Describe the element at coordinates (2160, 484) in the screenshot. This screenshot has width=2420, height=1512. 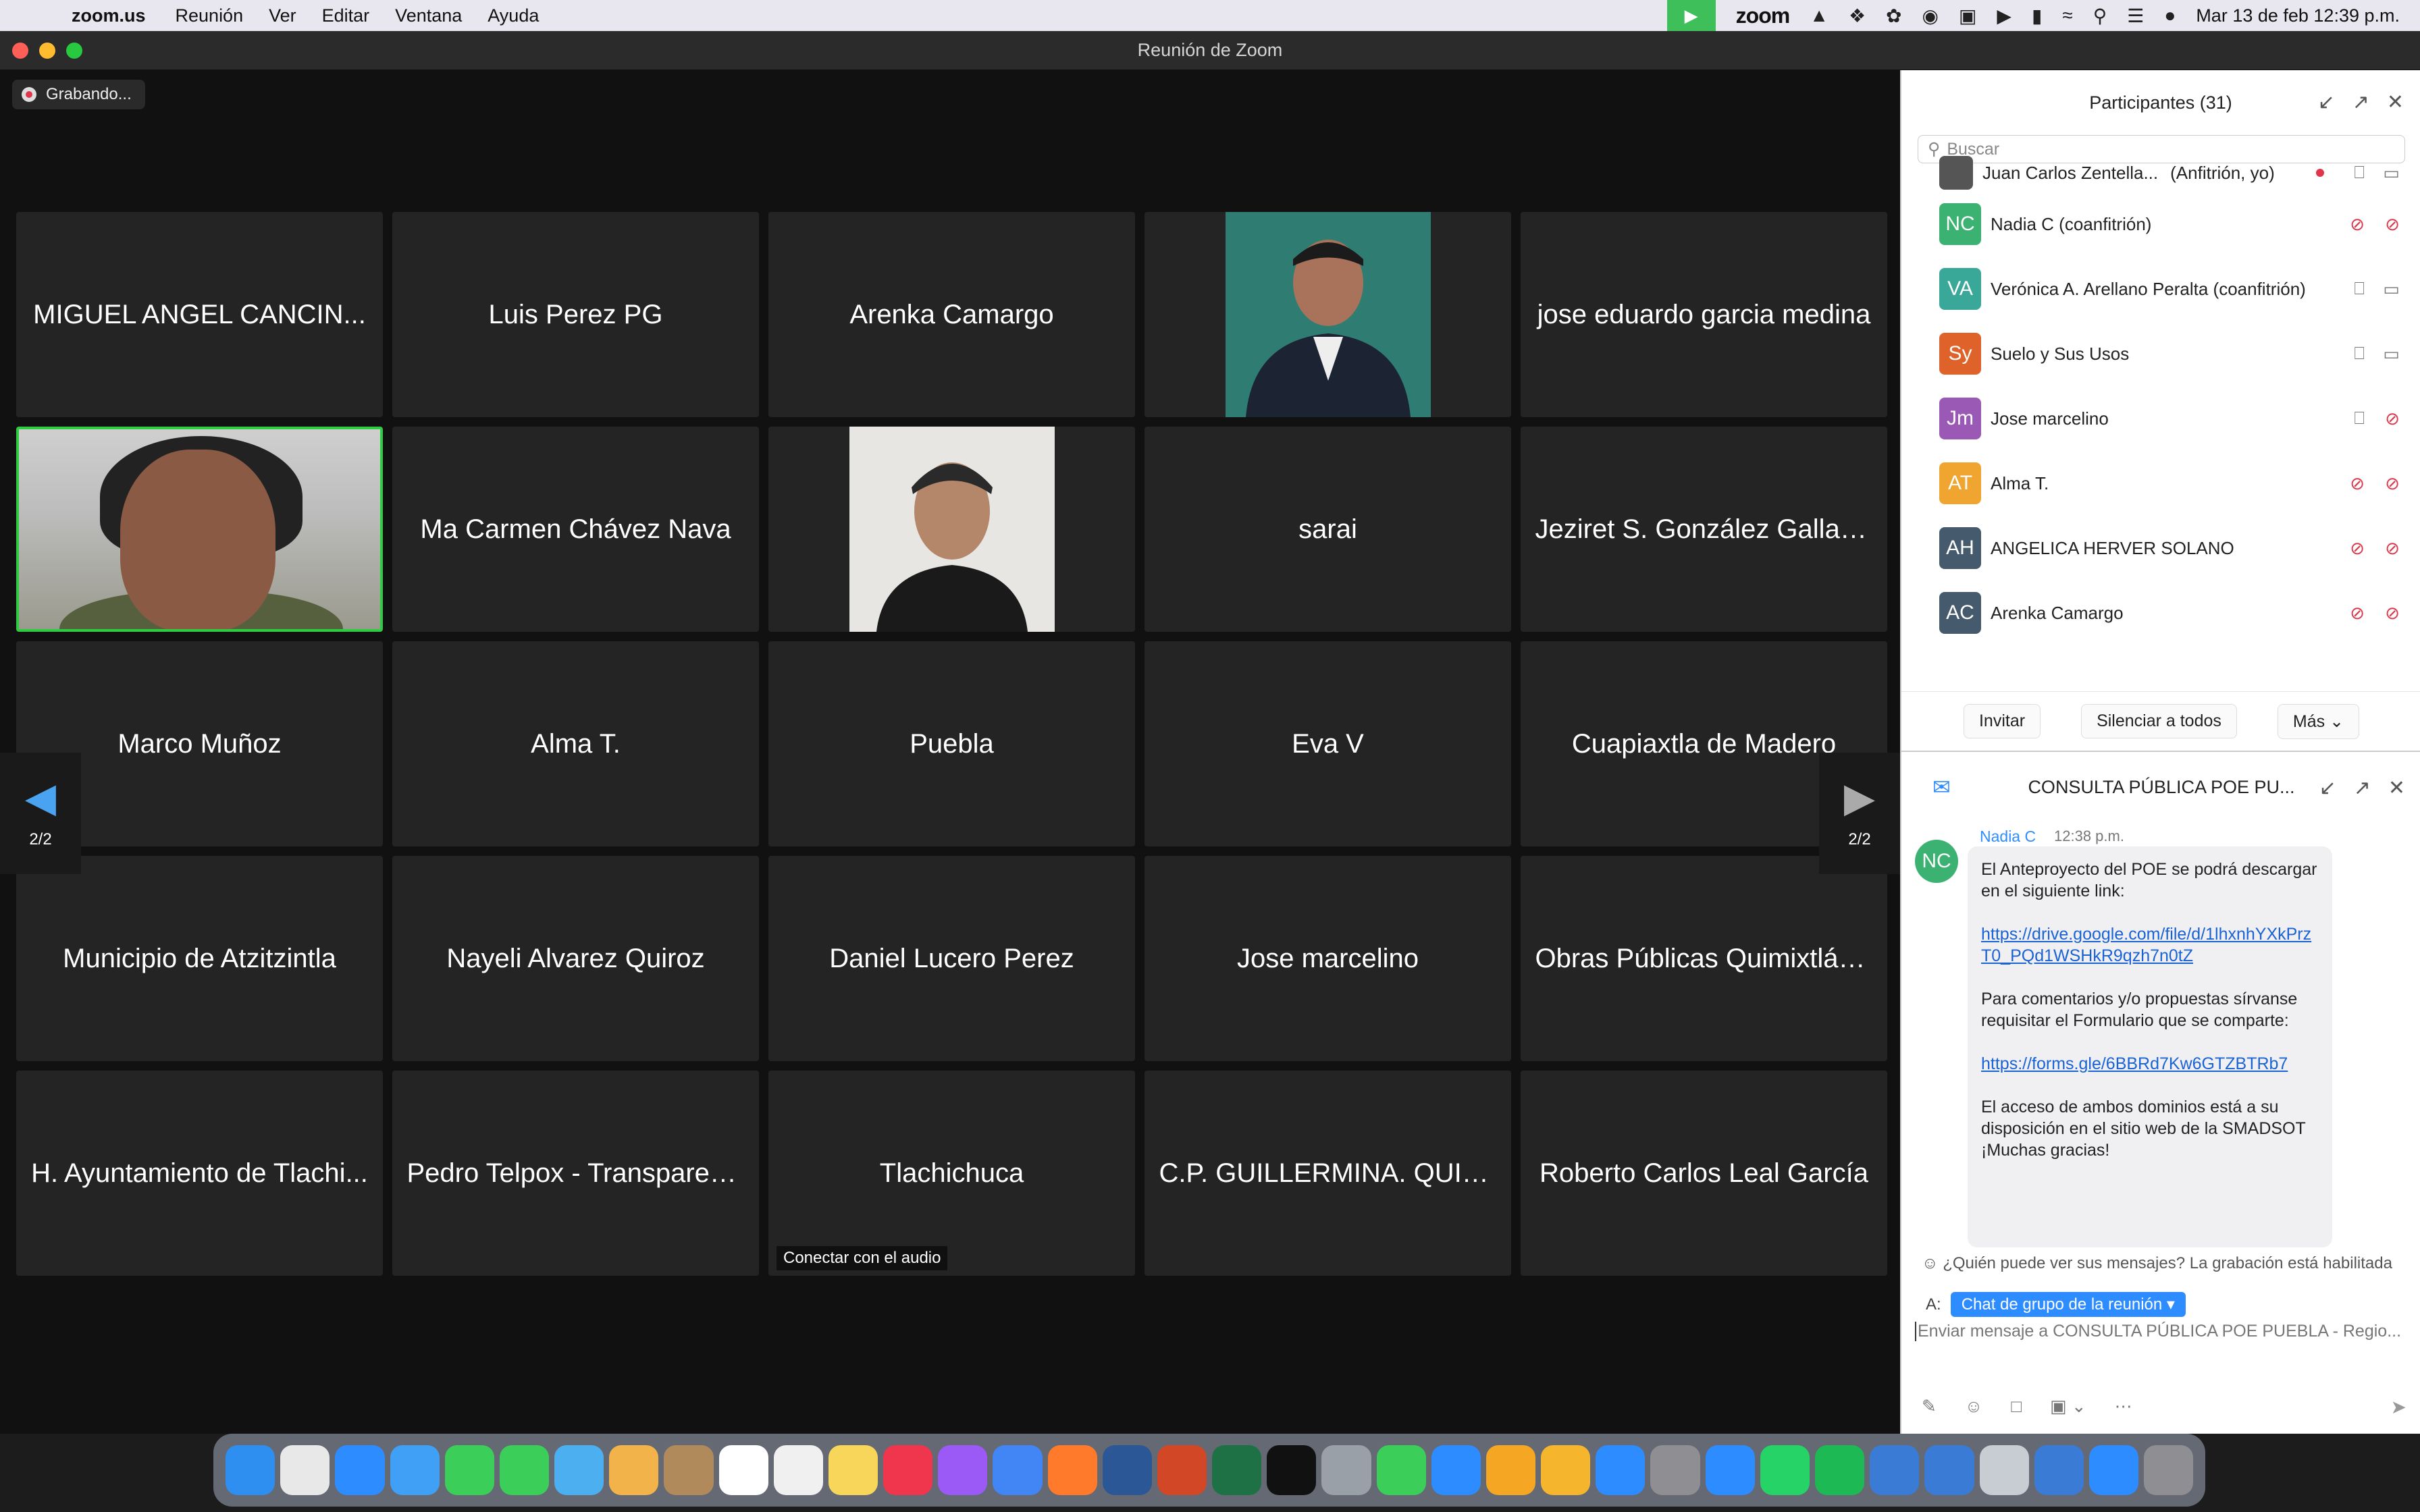
I see `participant-row: AT Alma T. ⊘ ⊘` at that location.